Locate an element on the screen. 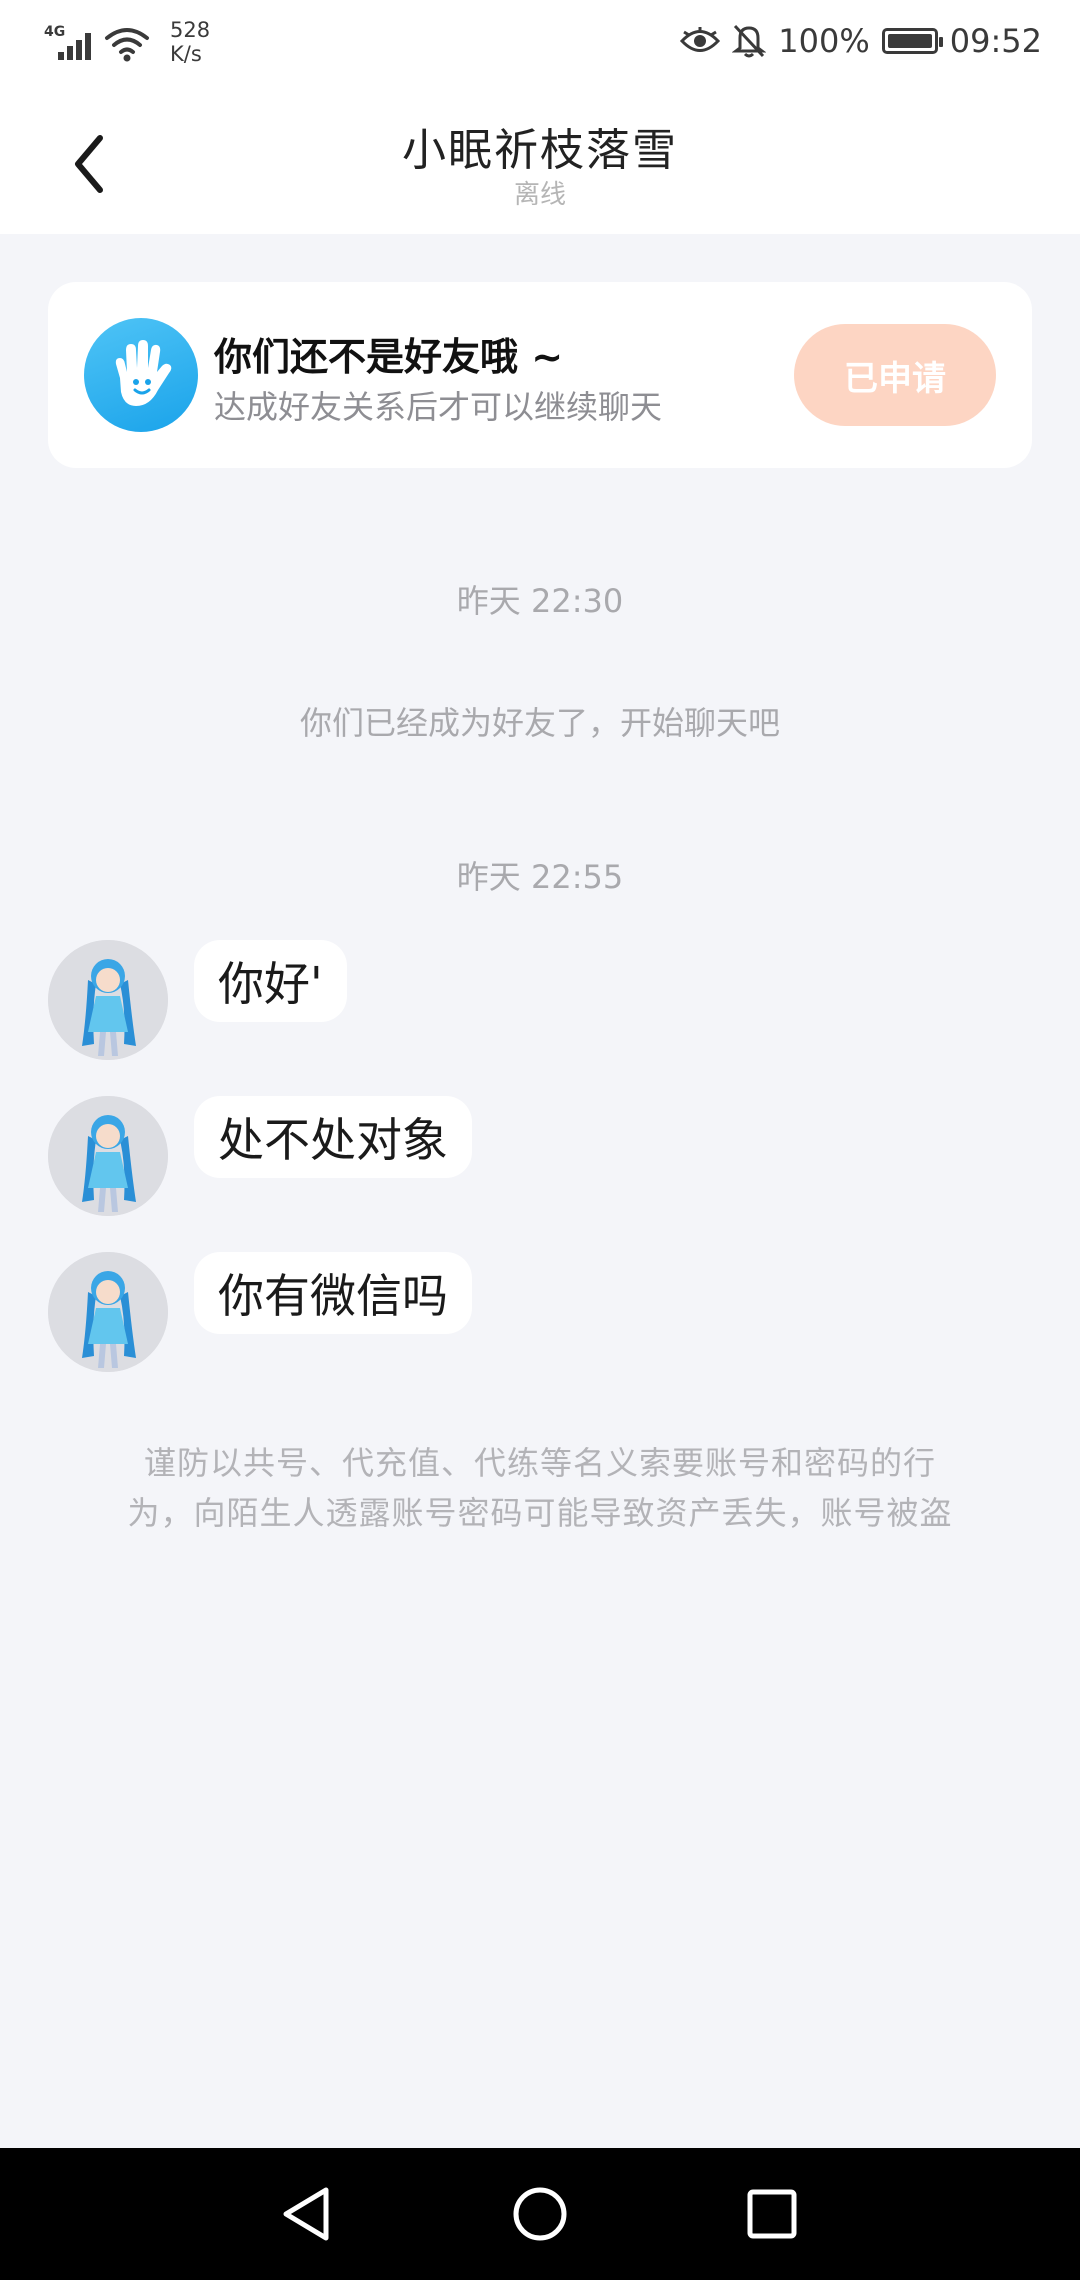 The height and width of the screenshot is (2280, 1080). clock: 09:52 is located at coordinates (995, 41).